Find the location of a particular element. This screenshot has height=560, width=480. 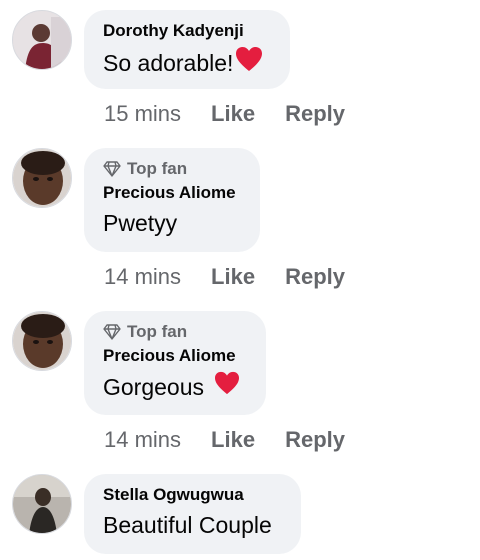

comment-actions: 15 mins Like Reply is located at coordinates (224, 114).